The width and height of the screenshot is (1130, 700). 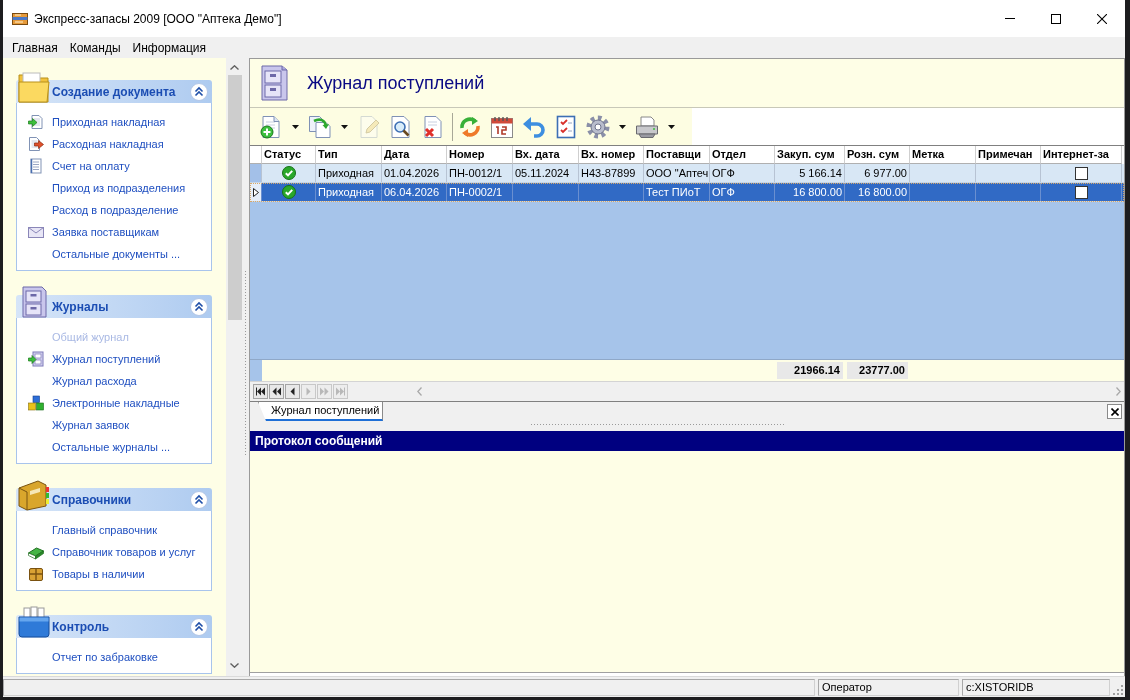 I want to click on column-header: Отдел, so click(x=742, y=155).